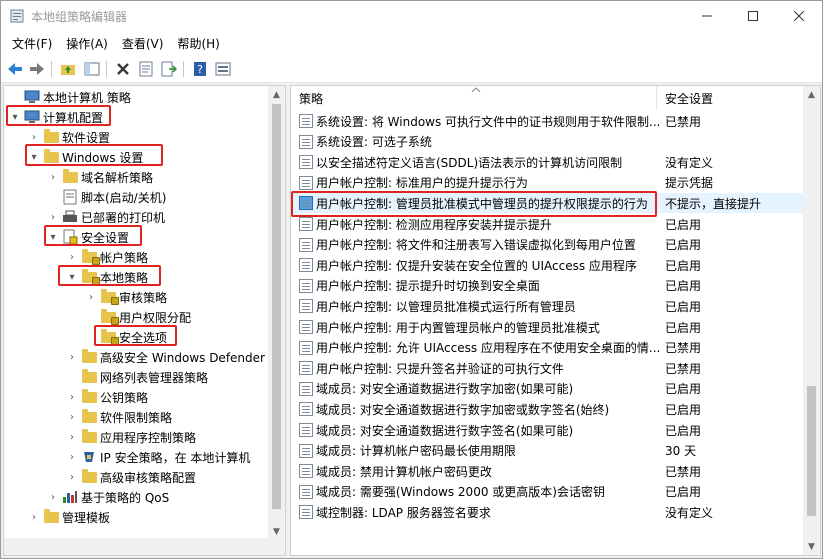 Image resolution: width=823 pixels, height=559 pixels. What do you see at coordinates (548, 368) in the screenshot?
I see `policy-row: 用户帐户控制: 只提升签名并验证的可执行文件 已禁用` at bounding box center [548, 368].